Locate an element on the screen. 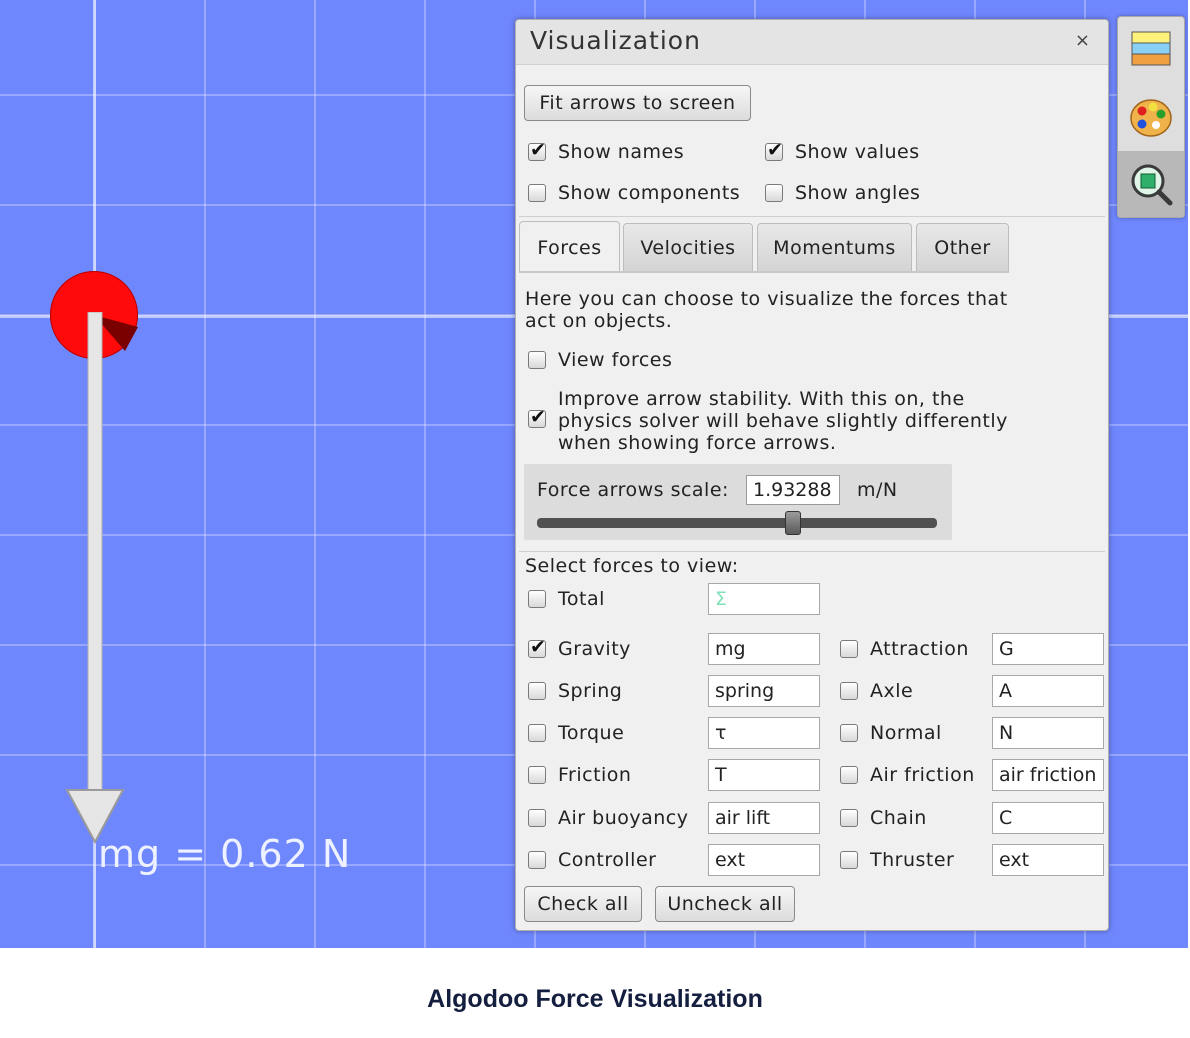  show-names-label: Show names is located at coordinates (621, 152).